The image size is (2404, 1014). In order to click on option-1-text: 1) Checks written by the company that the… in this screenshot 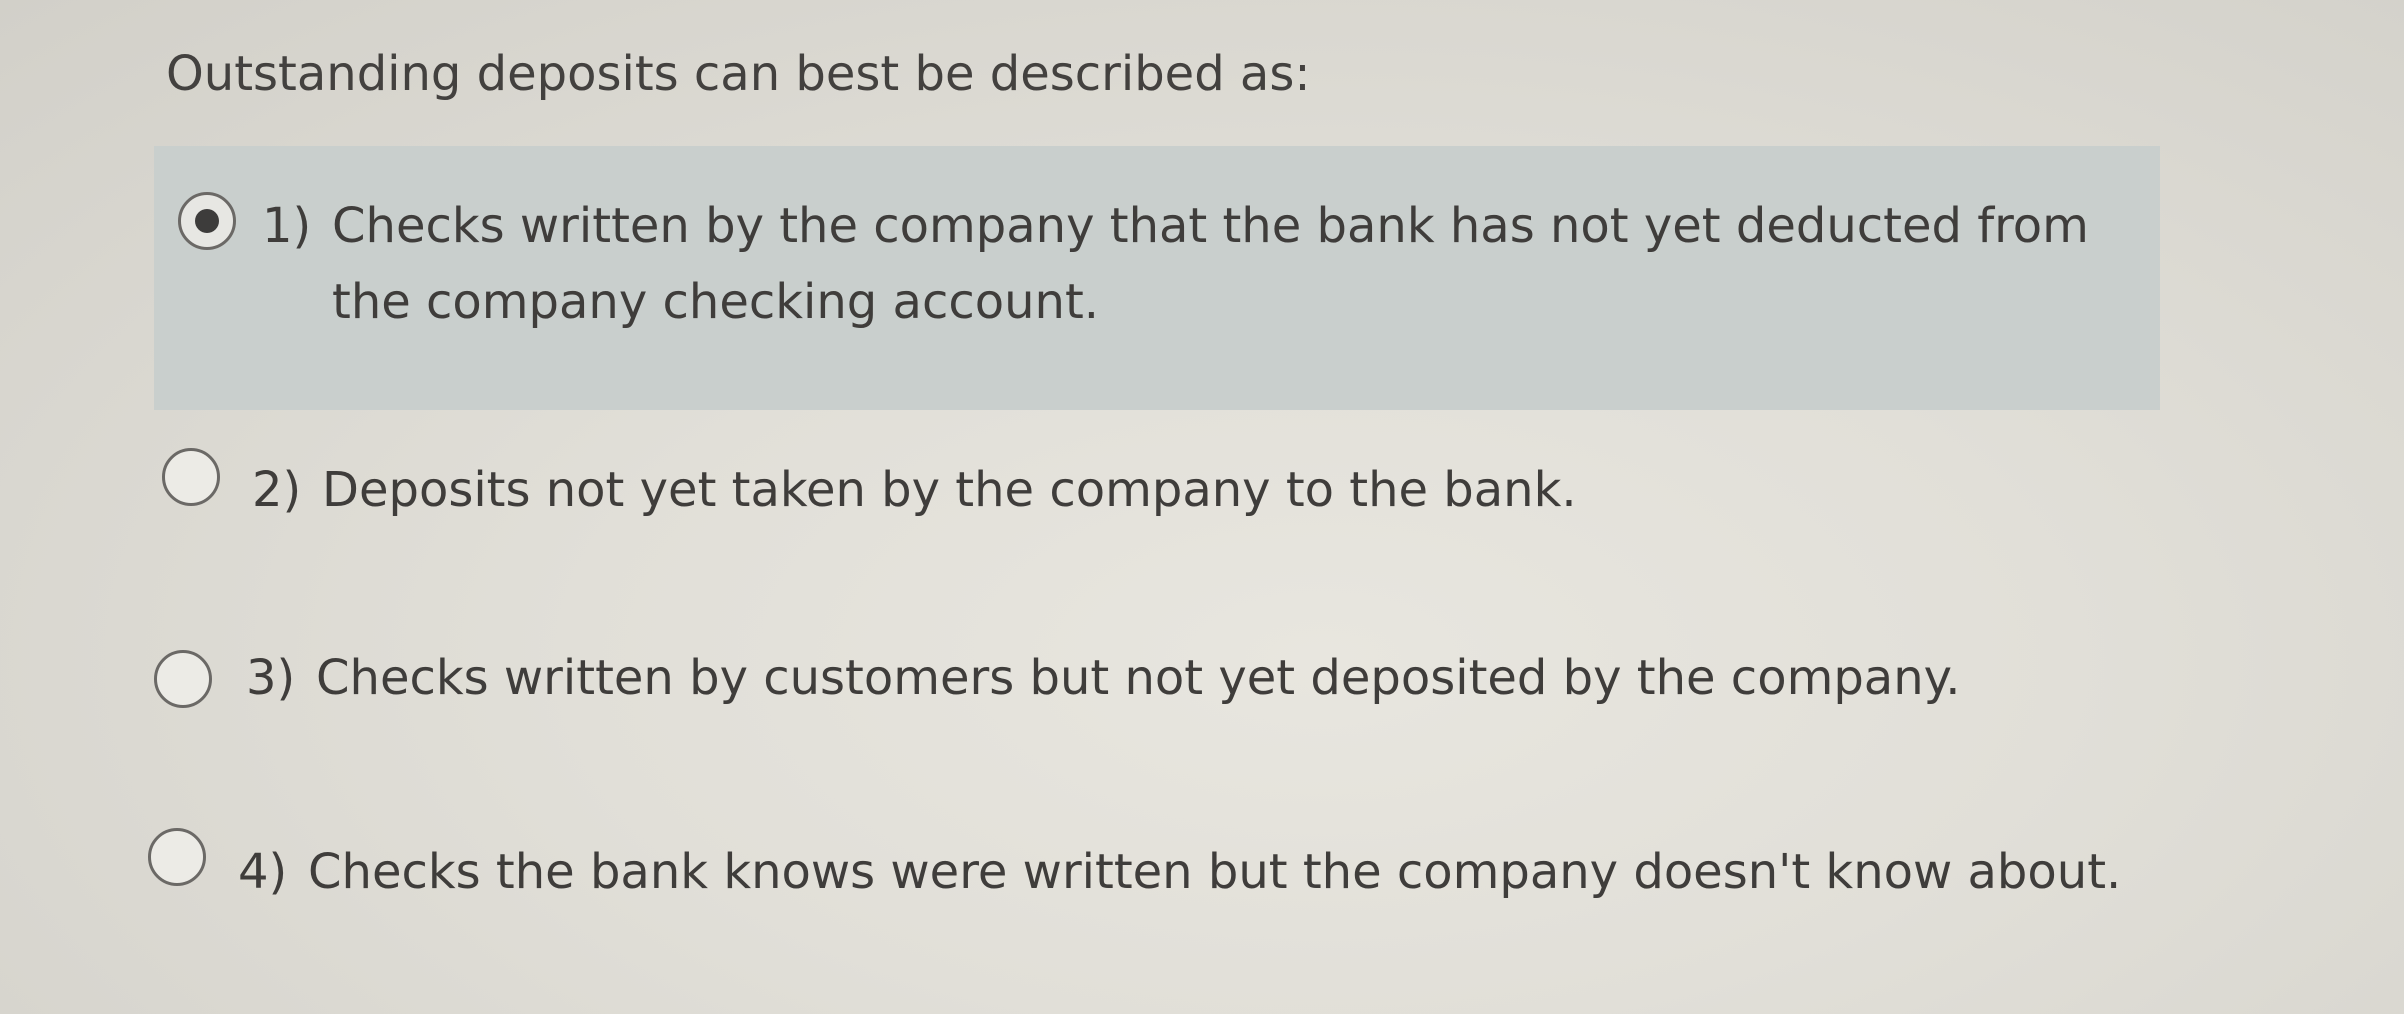, I will do `click(1212, 264)`.